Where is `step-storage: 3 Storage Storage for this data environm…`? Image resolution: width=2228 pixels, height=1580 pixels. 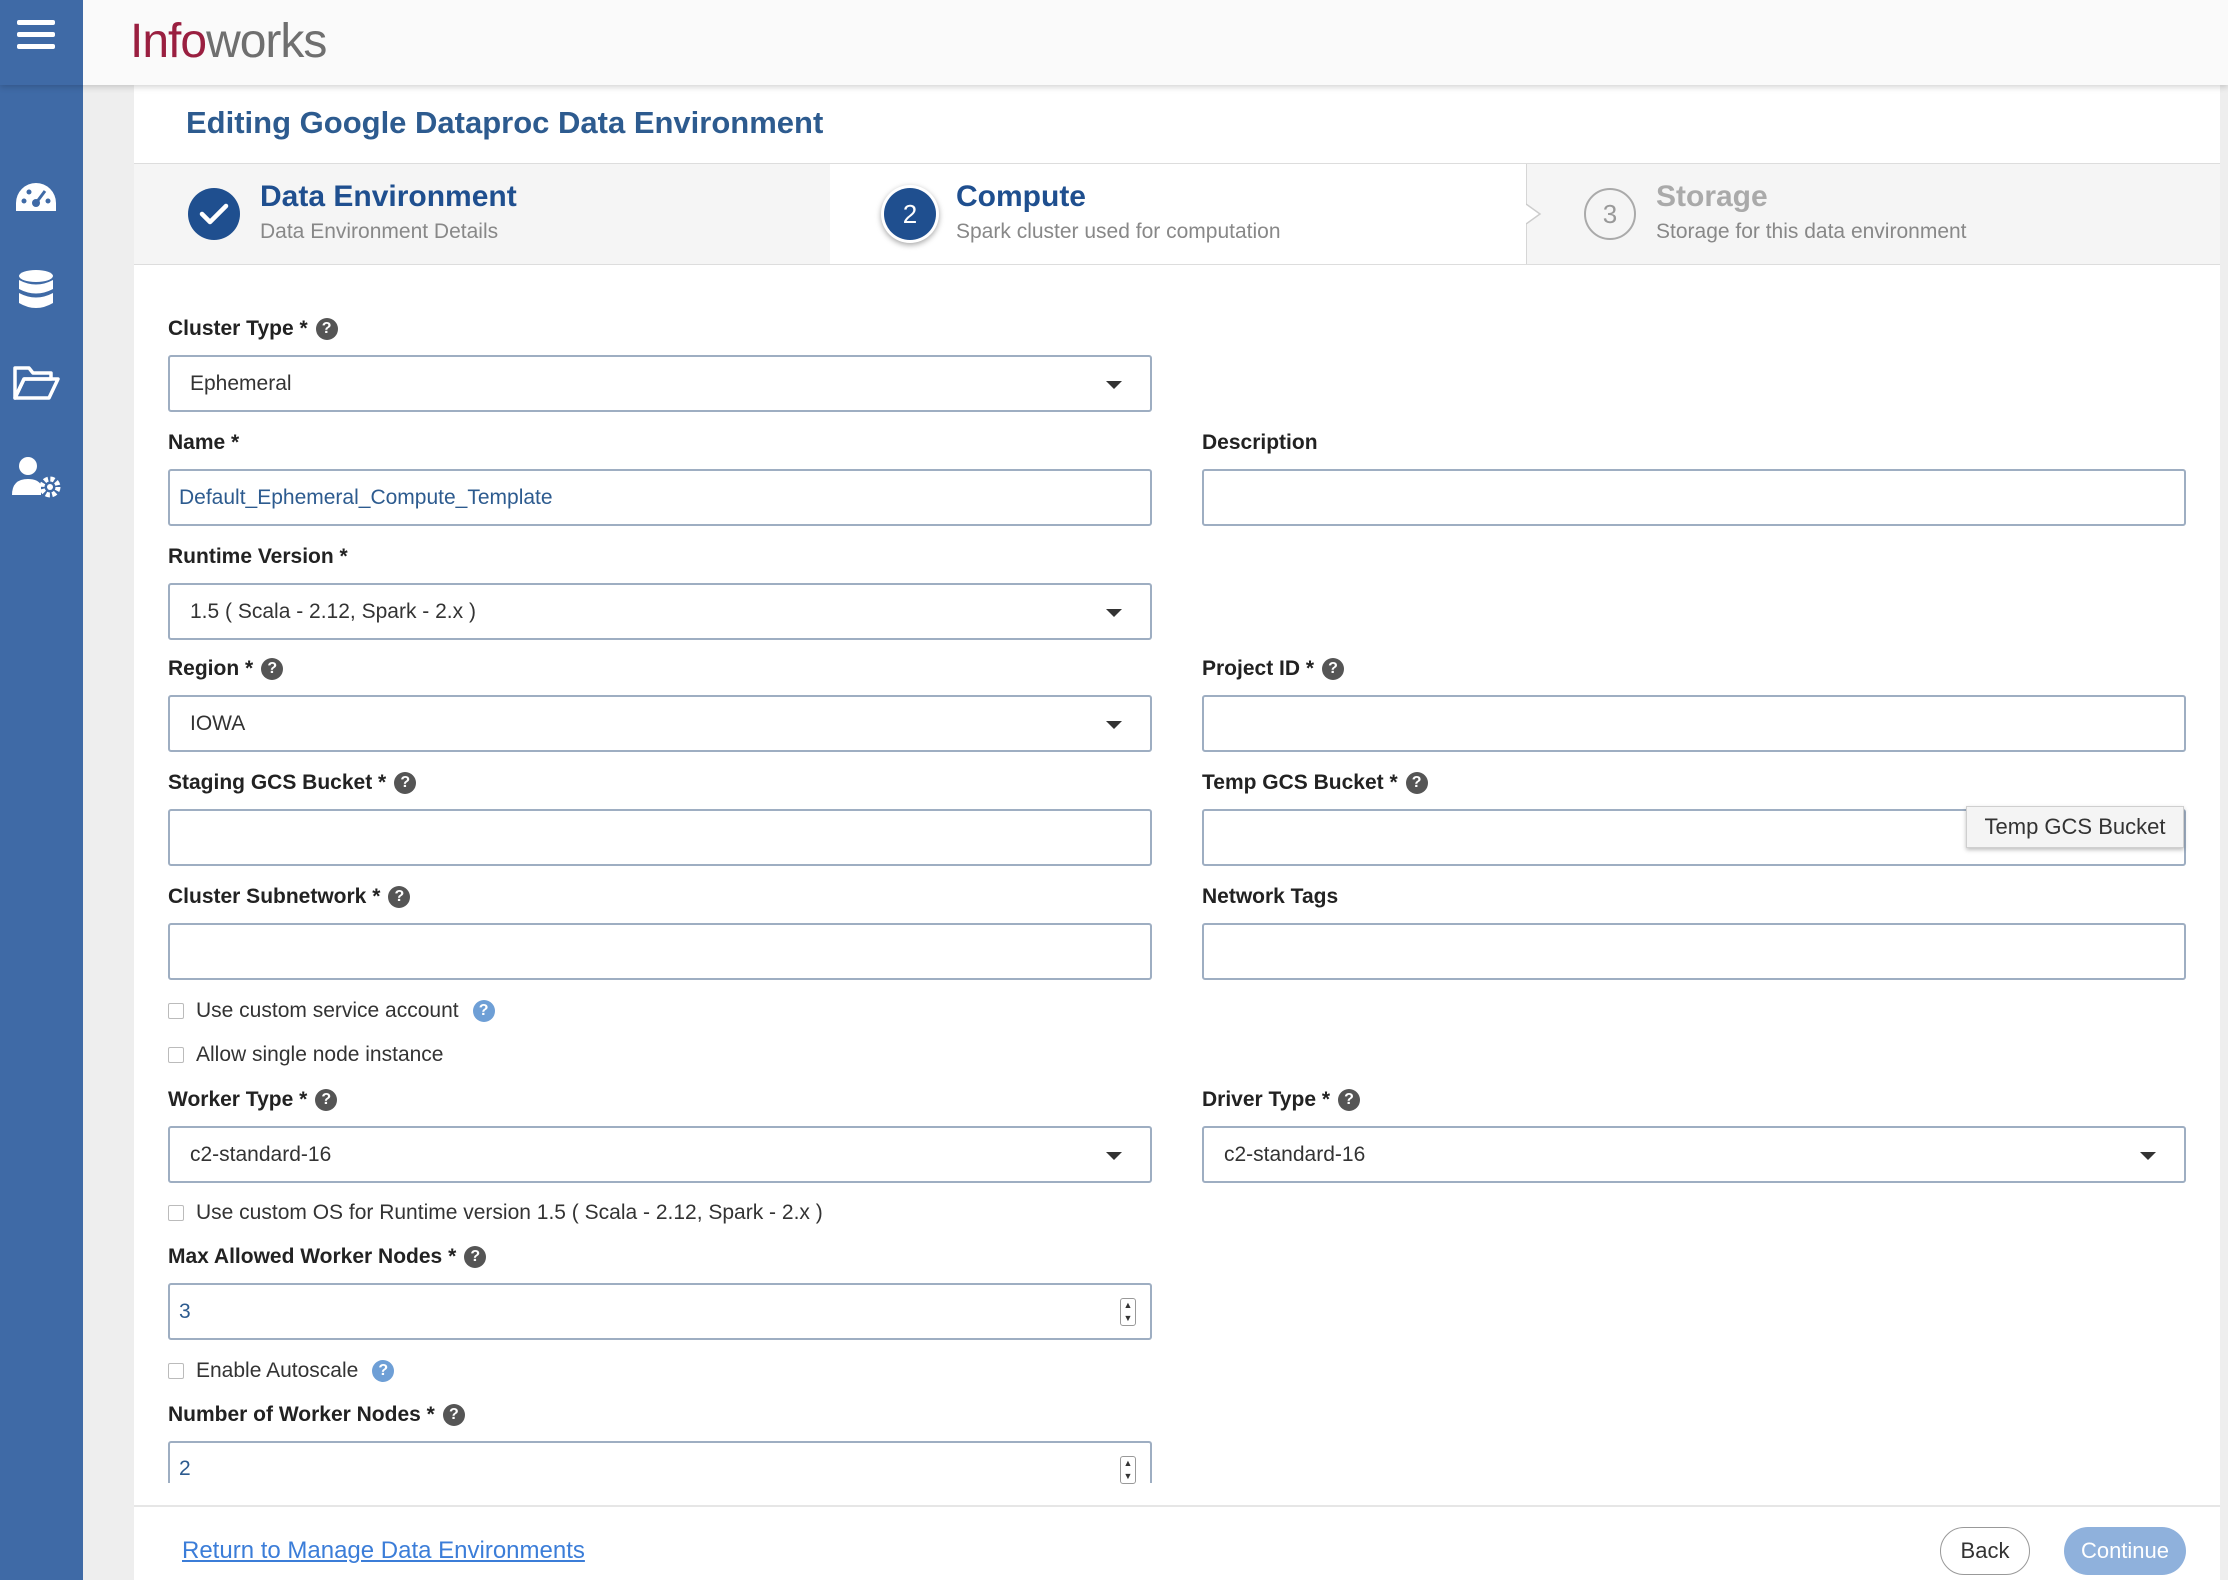
step-storage: 3 Storage Storage for this data environm… is located at coordinates (1880, 214).